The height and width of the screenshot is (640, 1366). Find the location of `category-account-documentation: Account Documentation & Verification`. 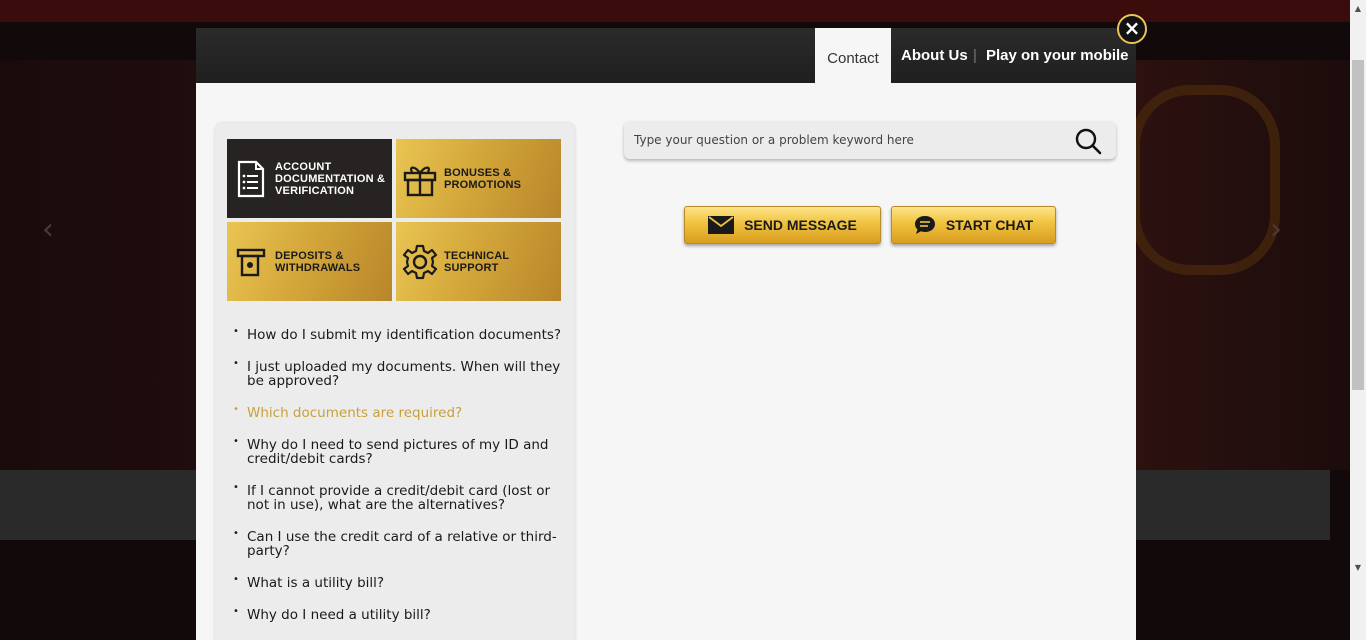

category-account-documentation: Account Documentation & Verification is located at coordinates (309, 178).